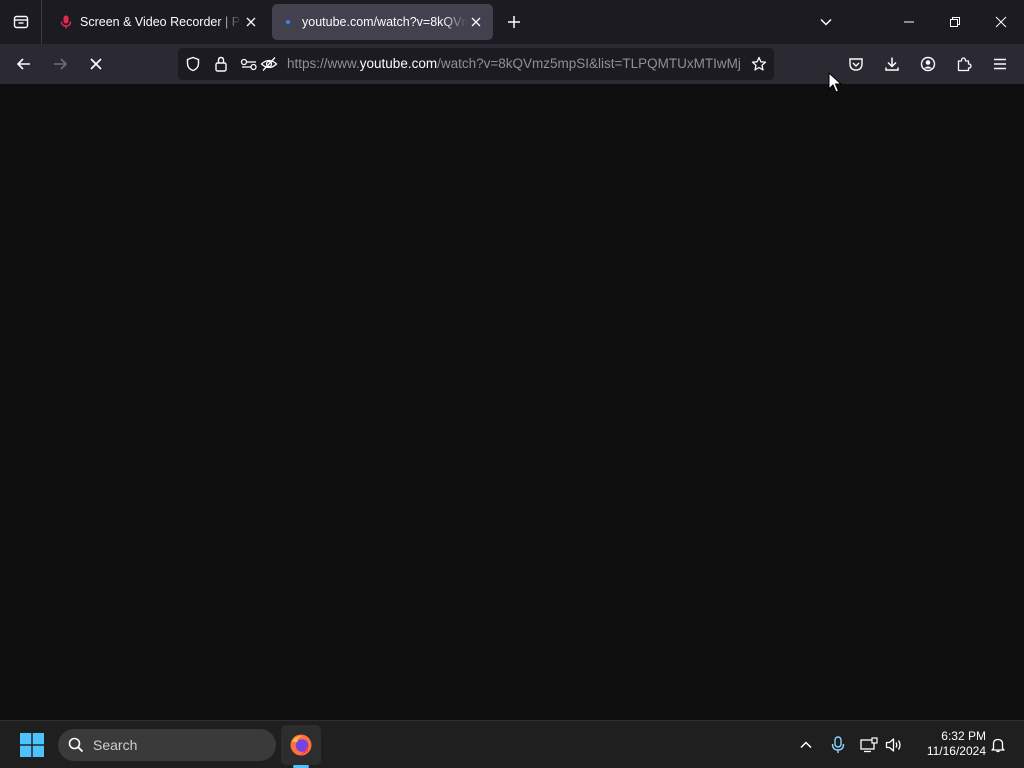  I want to click on tab-youtube: youtube.com/watch?v=8kQVmz5mpSI, so click(382, 22).